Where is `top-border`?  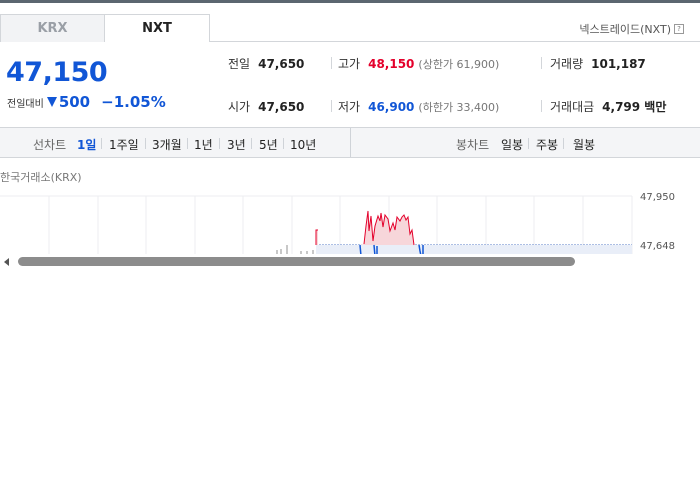 top-border is located at coordinates (350, 1).